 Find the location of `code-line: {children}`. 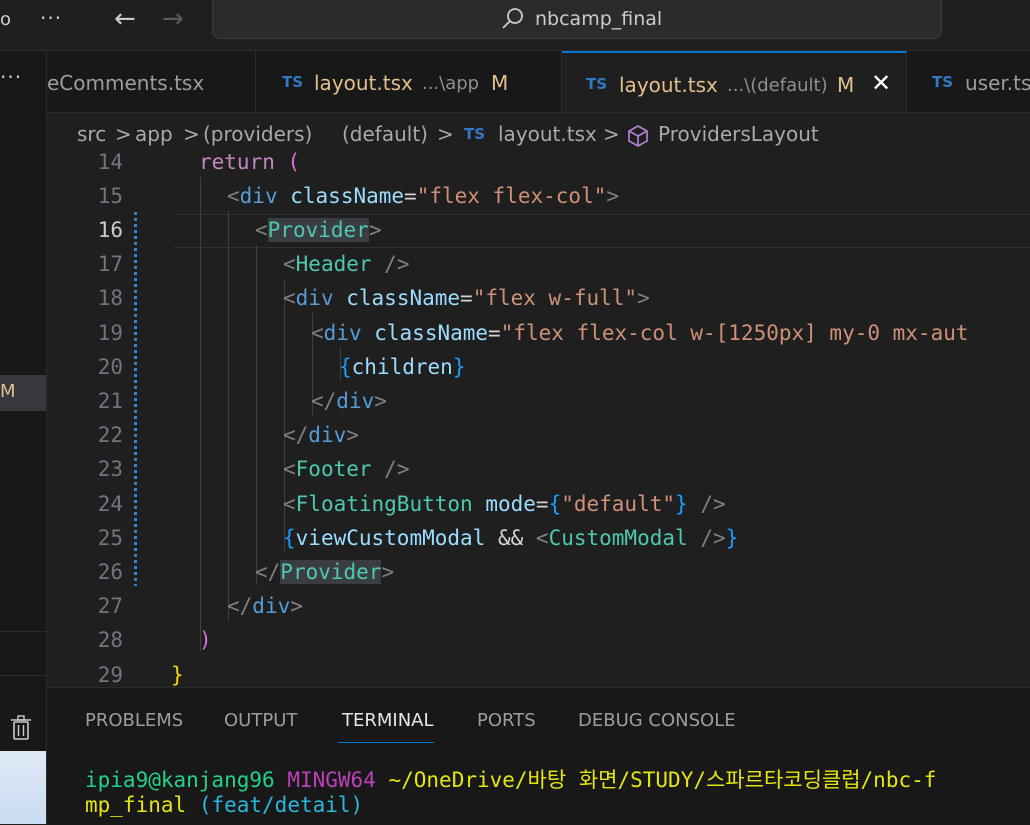

code-line: {children} is located at coordinates (402, 367).